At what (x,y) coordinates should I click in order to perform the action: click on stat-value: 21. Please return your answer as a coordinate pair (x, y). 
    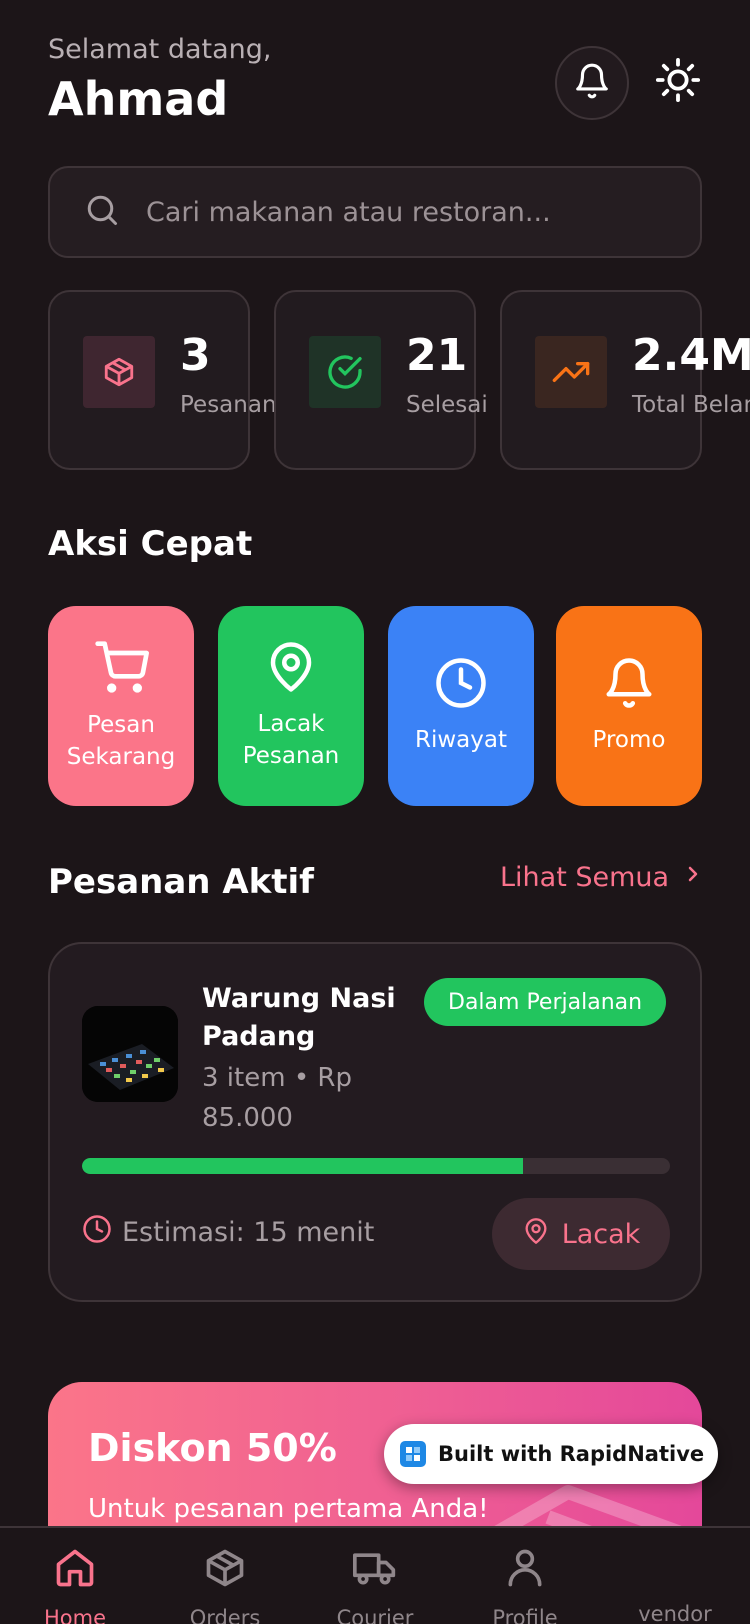
    Looking at the image, I should click on (437, 355).